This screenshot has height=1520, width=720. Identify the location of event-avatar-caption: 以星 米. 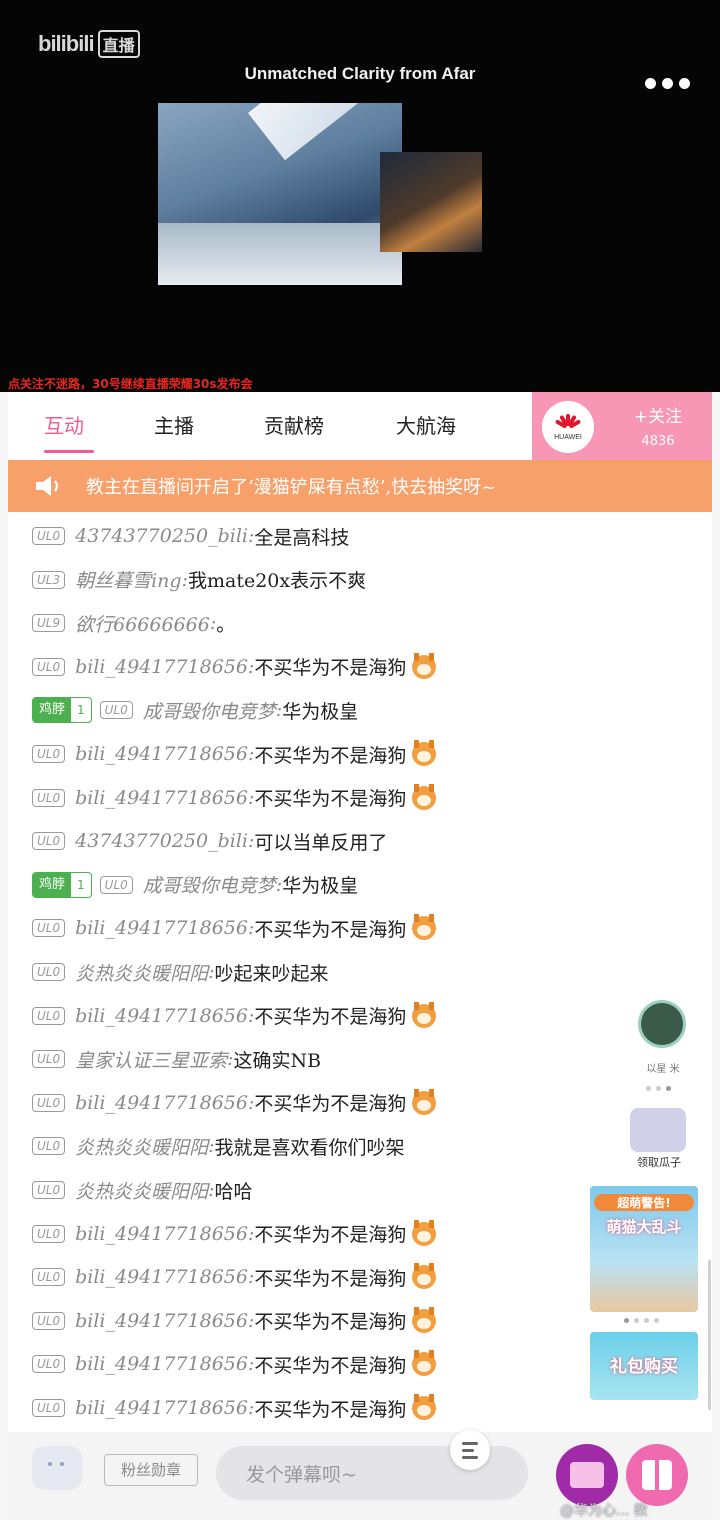
(663, 1069).